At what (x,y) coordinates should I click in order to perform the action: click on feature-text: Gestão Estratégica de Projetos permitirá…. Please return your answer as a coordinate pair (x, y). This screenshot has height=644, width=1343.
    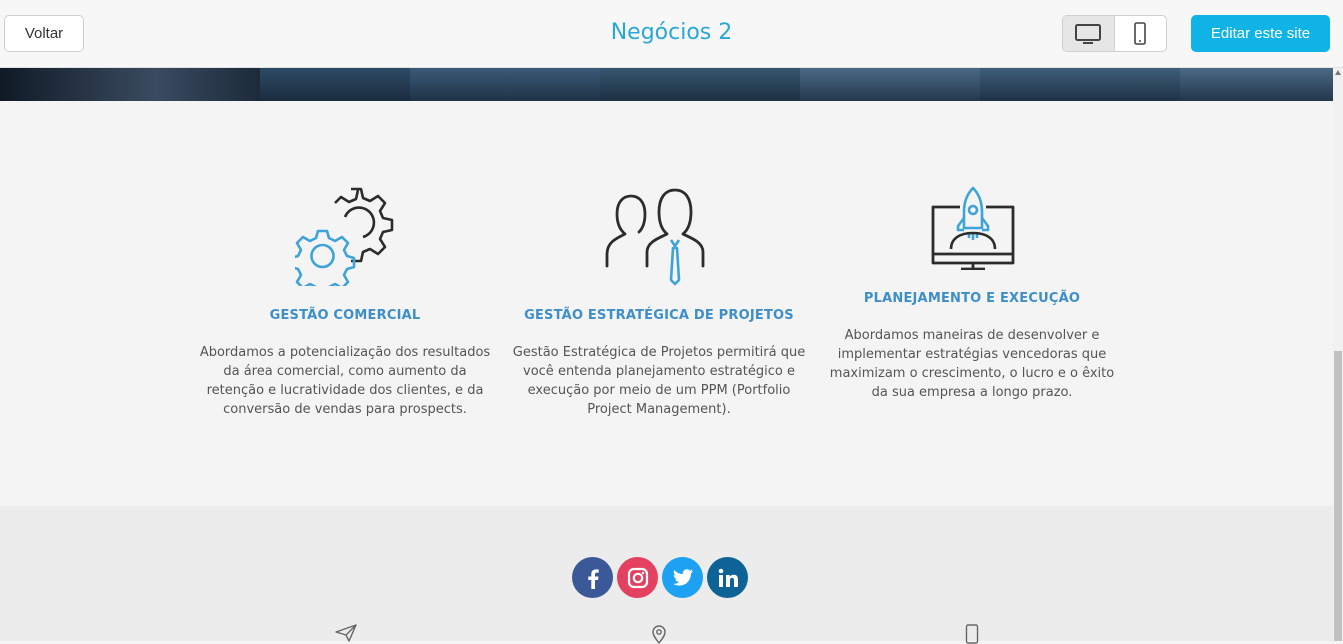
    Looking at the image, I should click on (659, 381).